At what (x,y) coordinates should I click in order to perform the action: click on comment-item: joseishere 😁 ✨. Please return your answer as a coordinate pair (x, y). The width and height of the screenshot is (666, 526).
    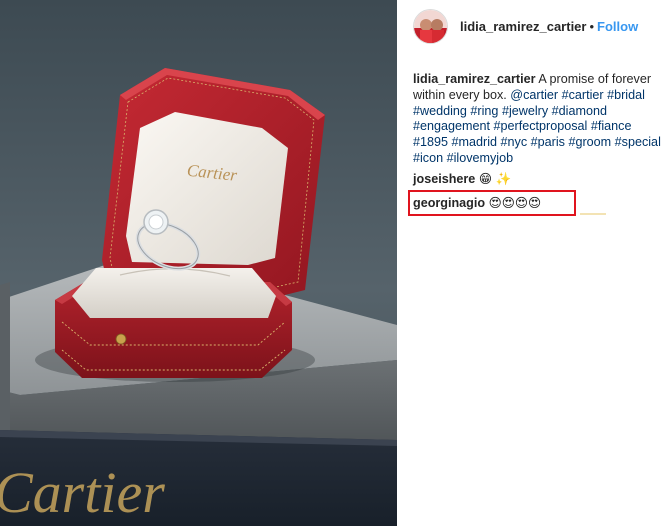
    Looking at the image, I should click on (462, 179).